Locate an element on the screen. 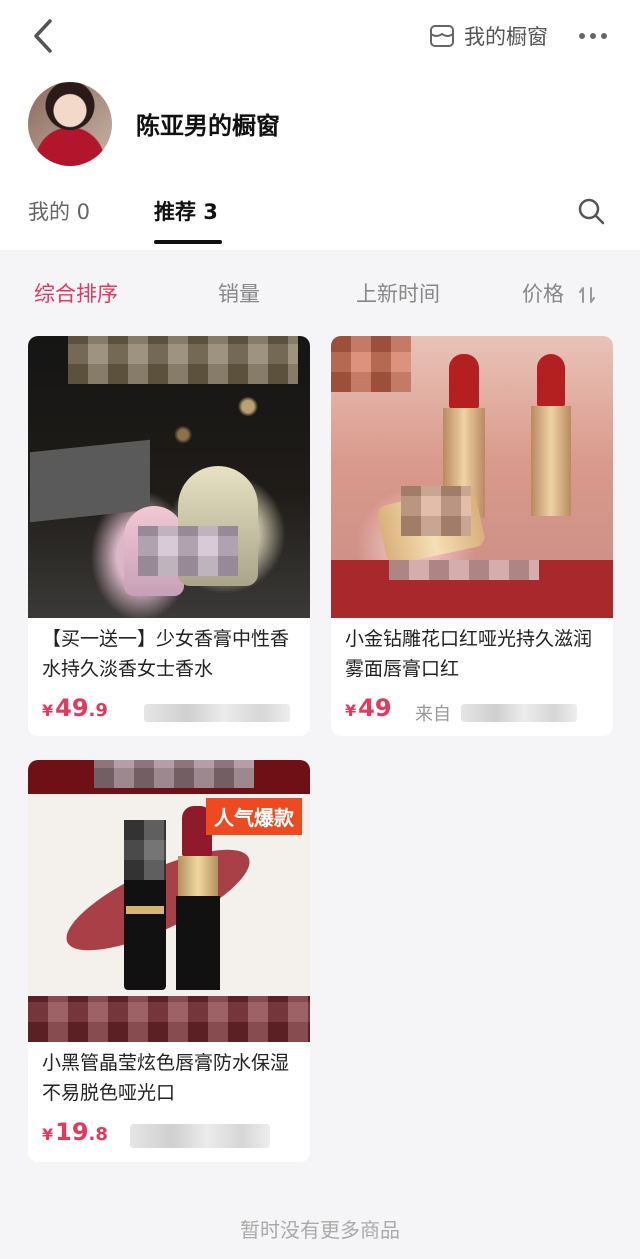  store-window-icon is located at coordinates (442, 36).